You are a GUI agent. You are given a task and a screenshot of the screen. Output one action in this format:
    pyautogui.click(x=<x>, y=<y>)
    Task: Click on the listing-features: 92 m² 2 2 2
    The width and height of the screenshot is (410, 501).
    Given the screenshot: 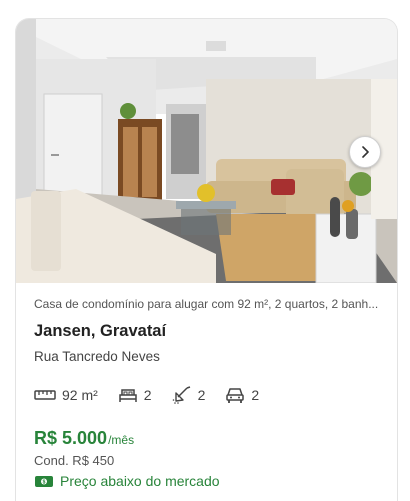 What is the action you would take?
    pyautogui.click(x=209, y=395)
    